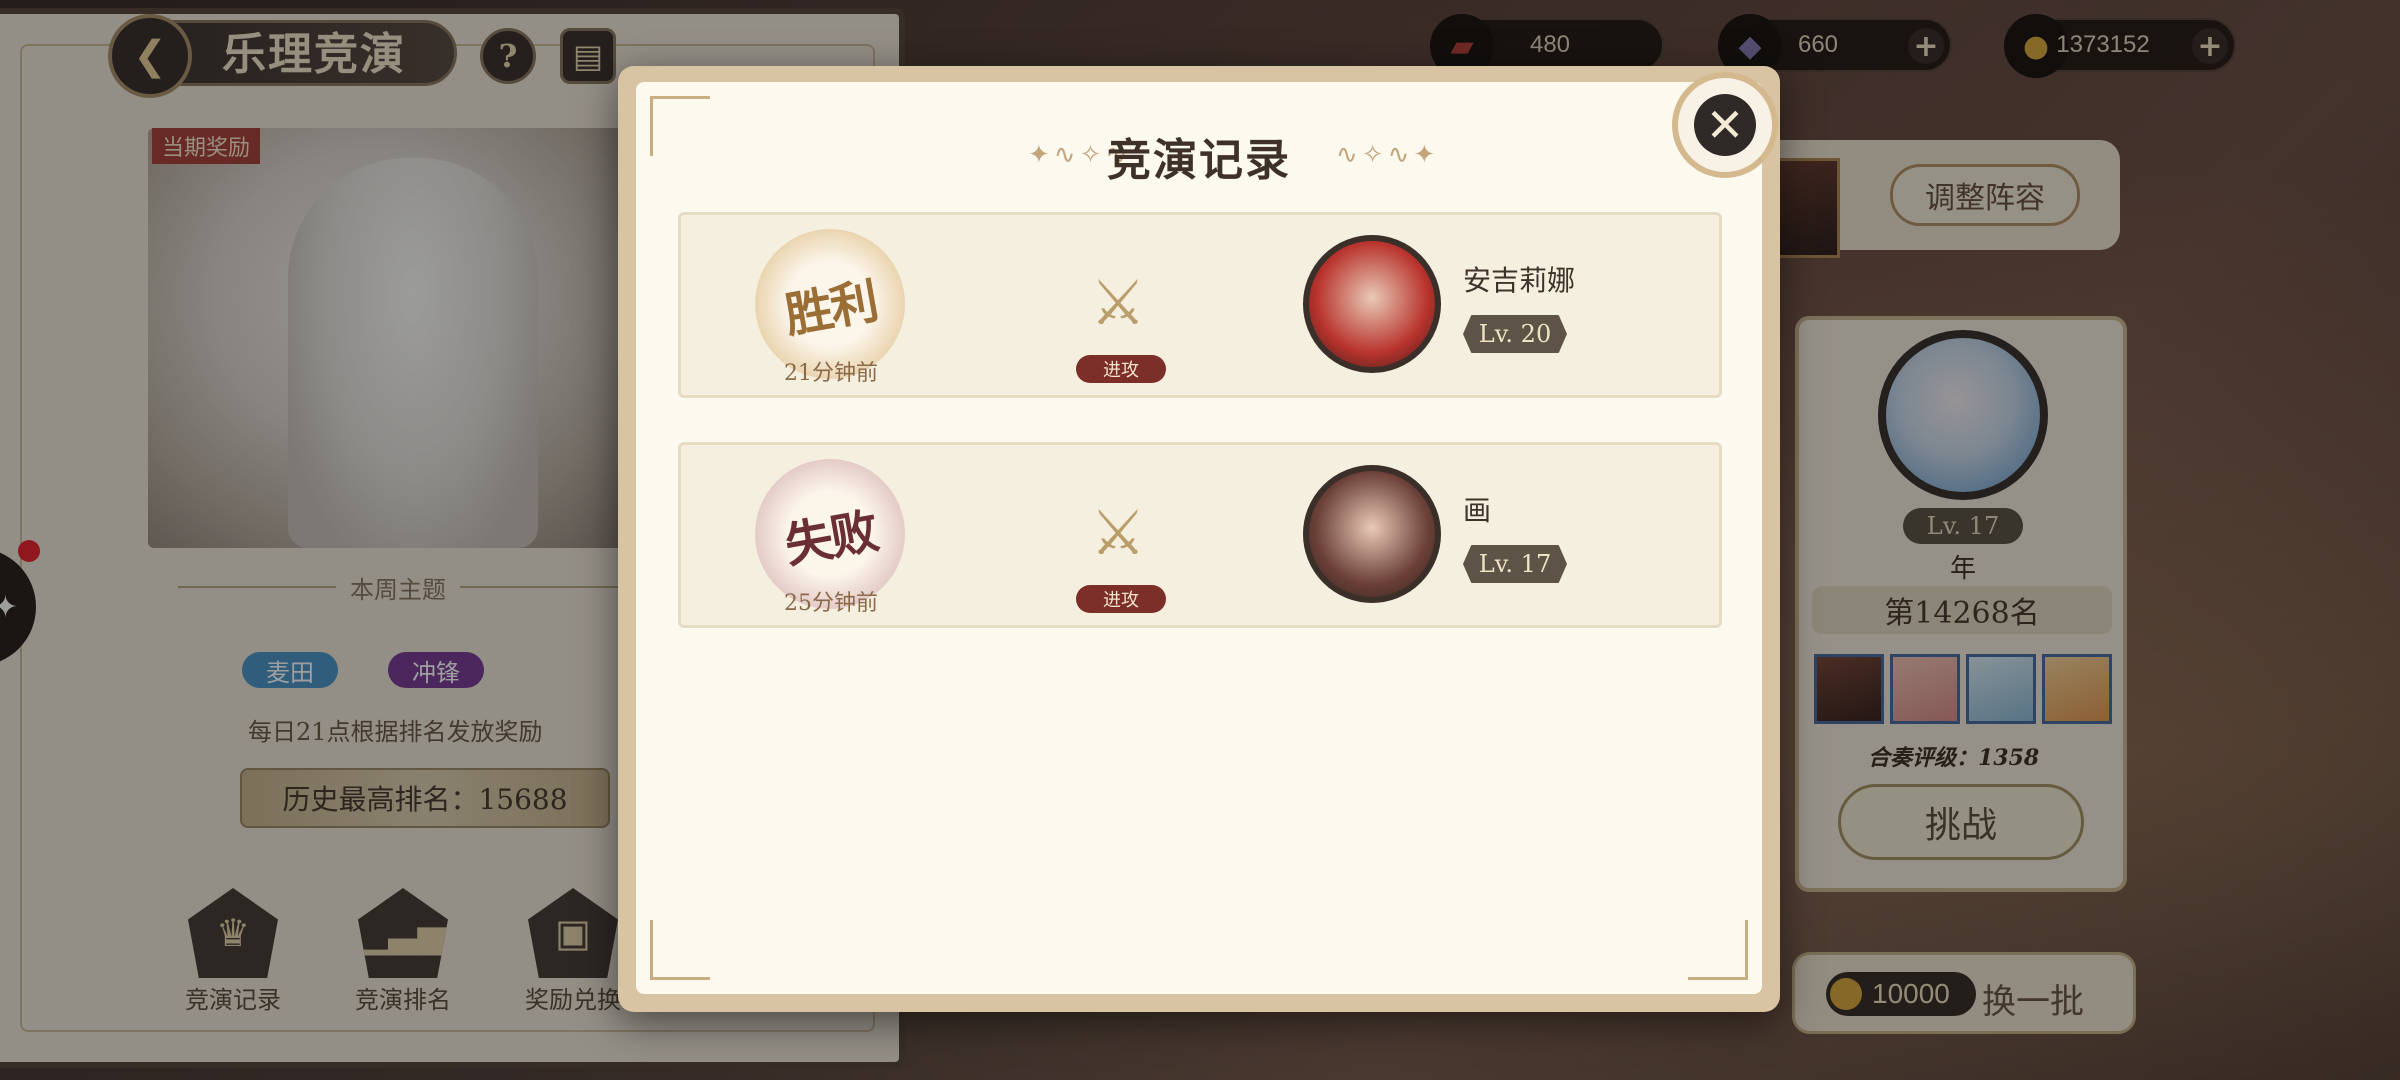 The height and width of the screenshot is (1080, 2400). Describe the element at coordinates (831, 539) in the screenshot. I see `result-text: 失败` at that location.